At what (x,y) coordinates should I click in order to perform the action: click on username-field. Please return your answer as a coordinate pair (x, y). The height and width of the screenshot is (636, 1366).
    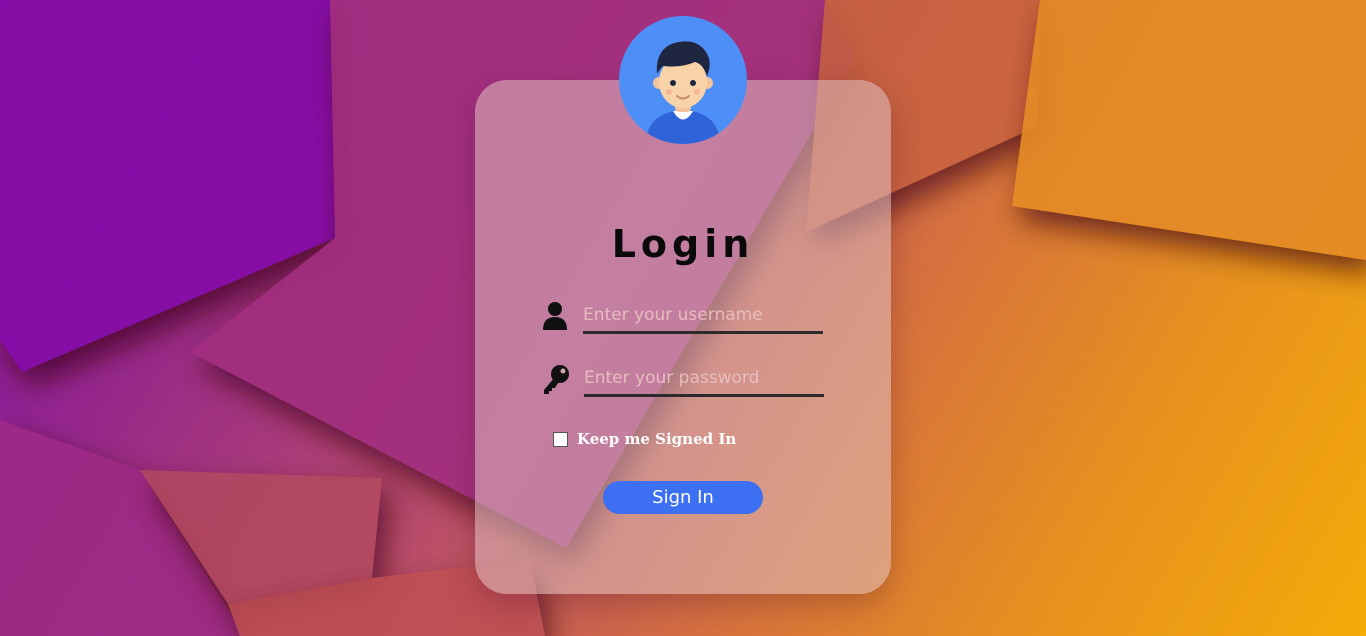
    Looking at the image, I should click on (703, 317).